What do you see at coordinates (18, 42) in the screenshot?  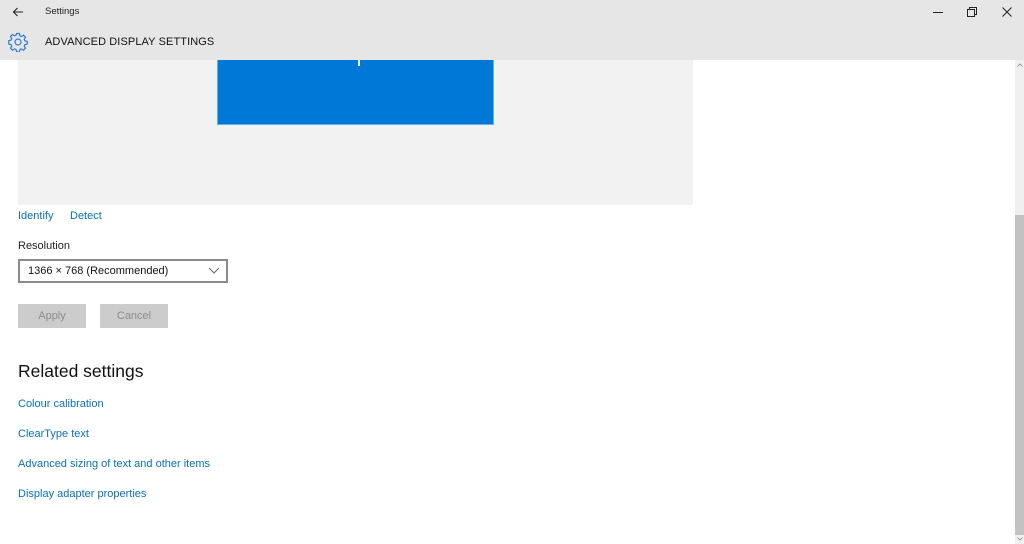 I see `gear-icon` at bounding box center [18, 42].